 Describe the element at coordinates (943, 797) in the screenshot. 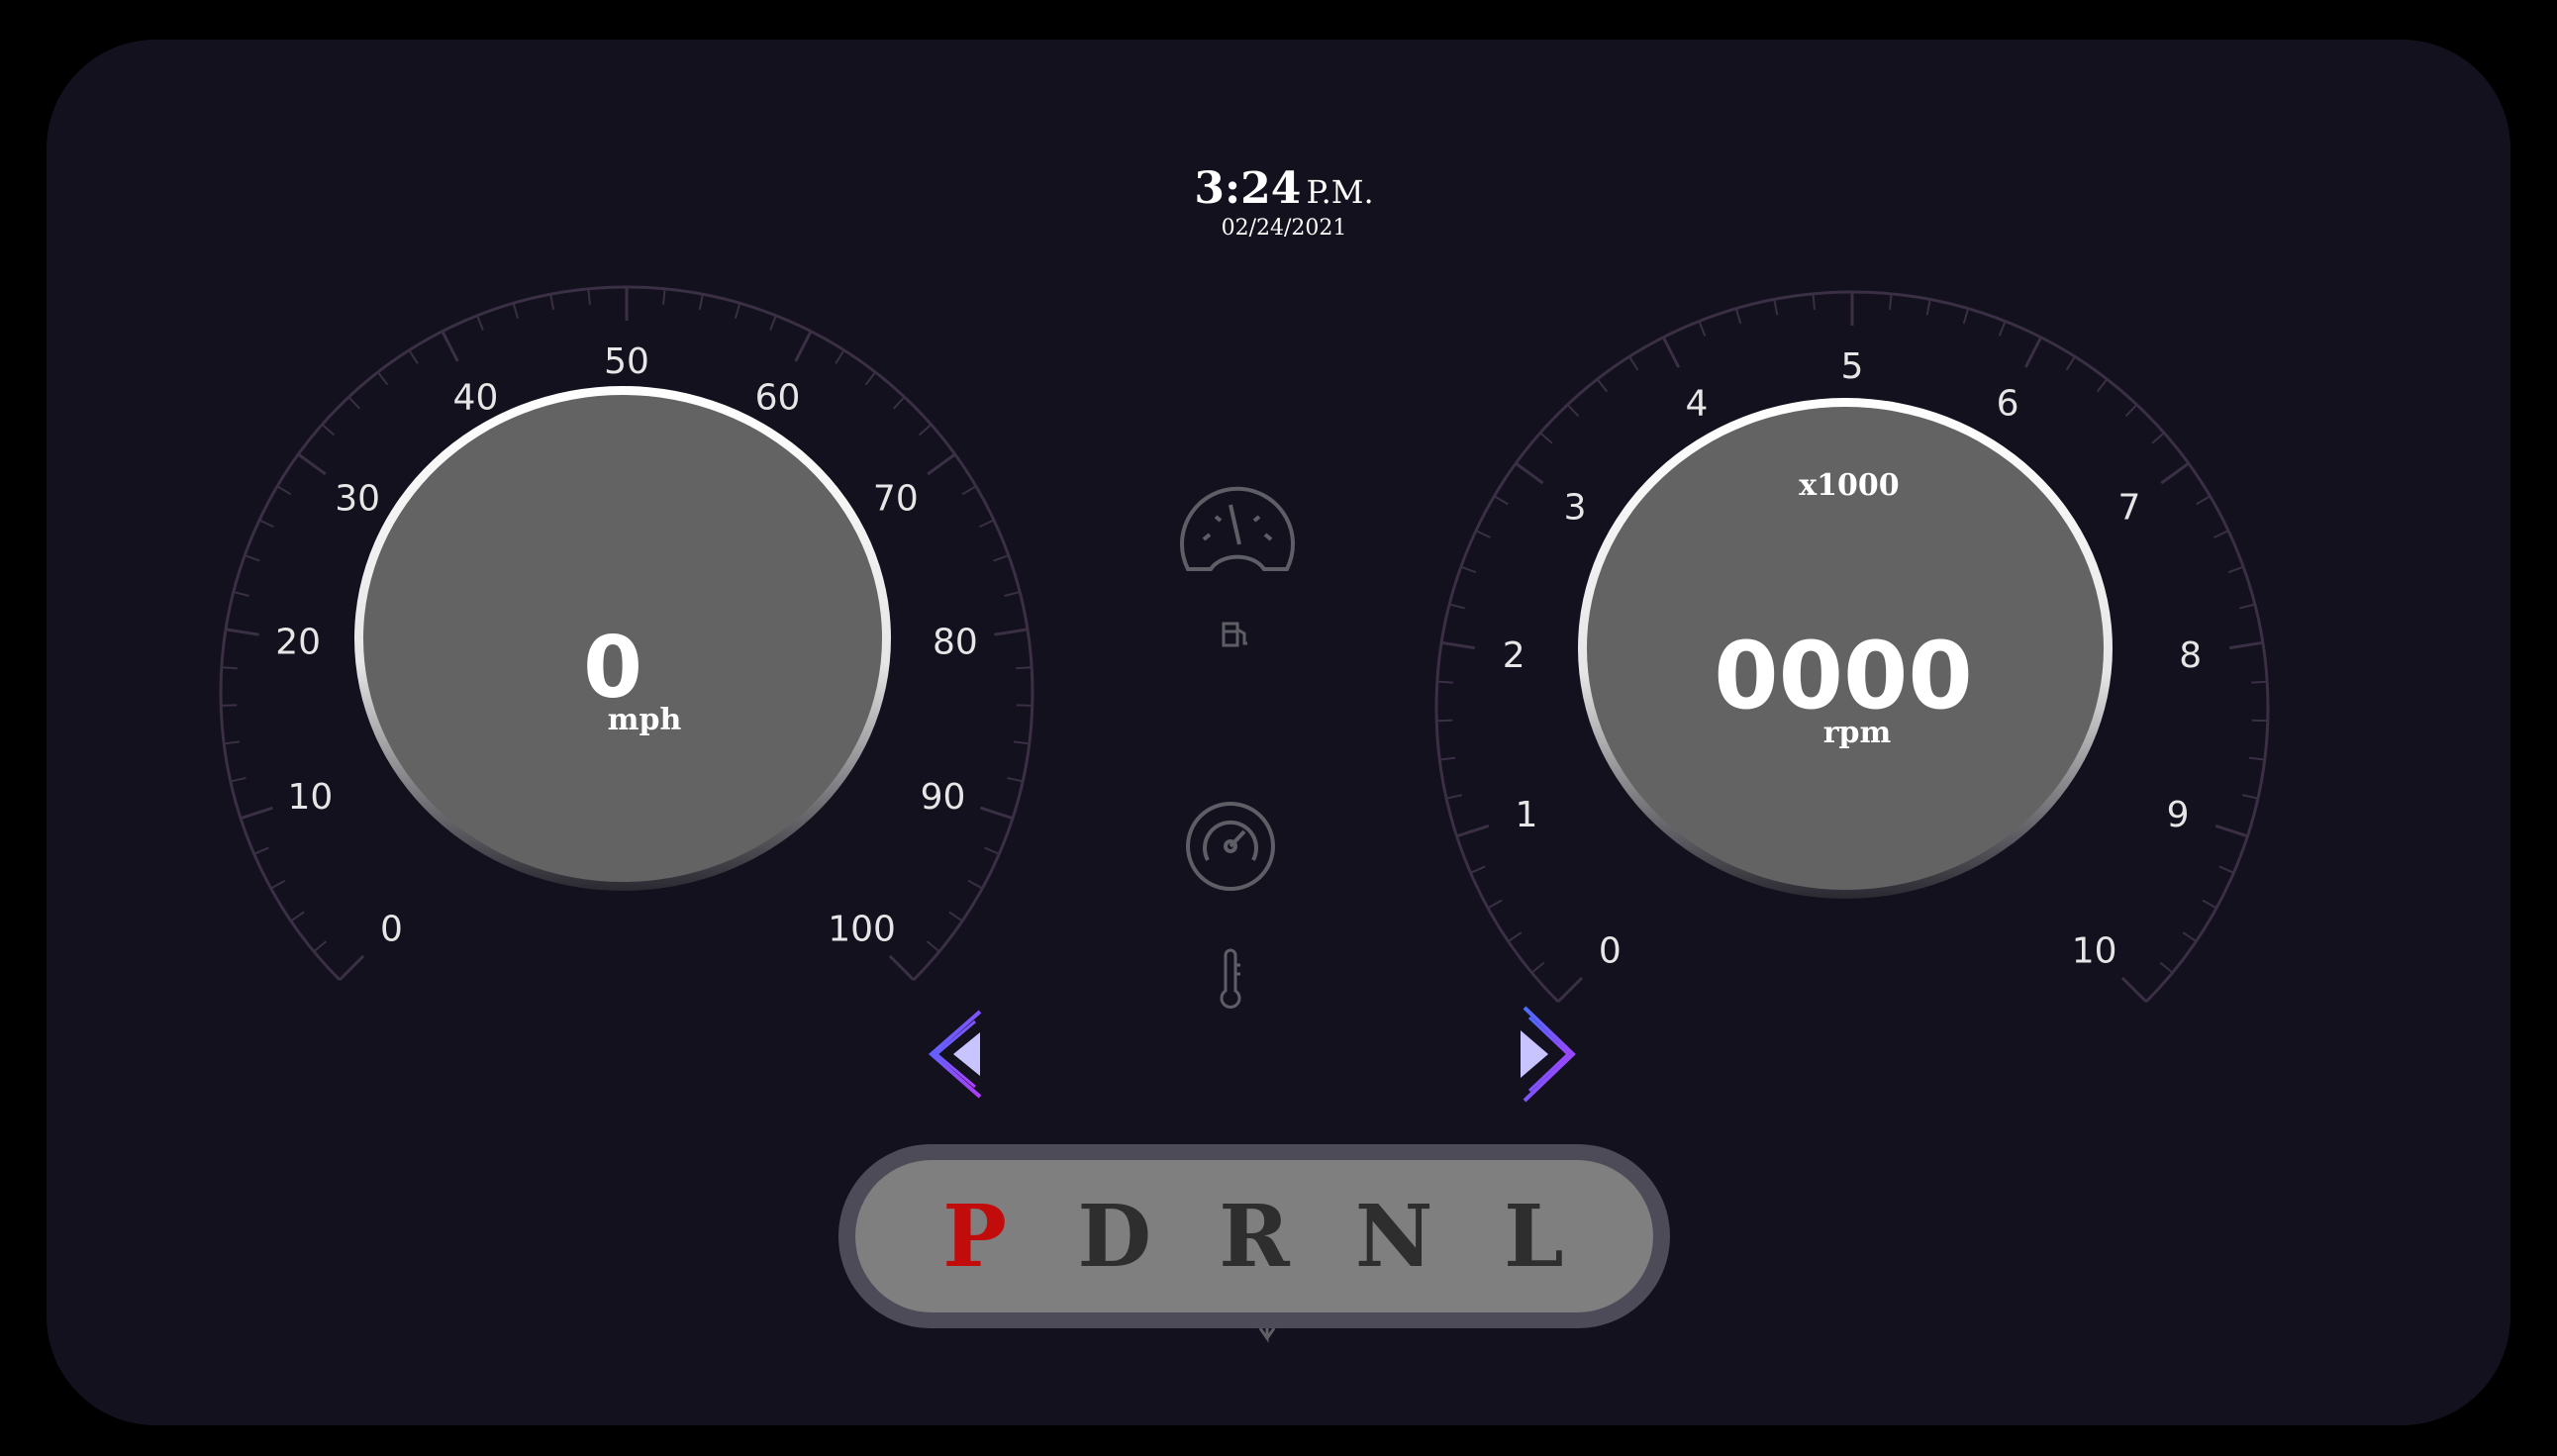

I see `speedometer-tick-label: 90` at that location.